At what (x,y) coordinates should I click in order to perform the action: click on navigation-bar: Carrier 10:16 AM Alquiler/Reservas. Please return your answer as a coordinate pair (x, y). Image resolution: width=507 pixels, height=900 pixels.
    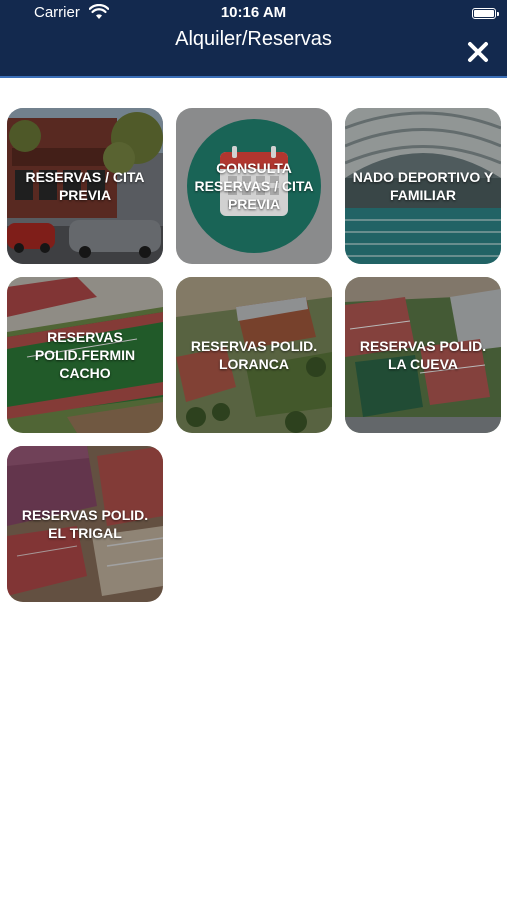
    Looking at the image, I should click on (253, 39).